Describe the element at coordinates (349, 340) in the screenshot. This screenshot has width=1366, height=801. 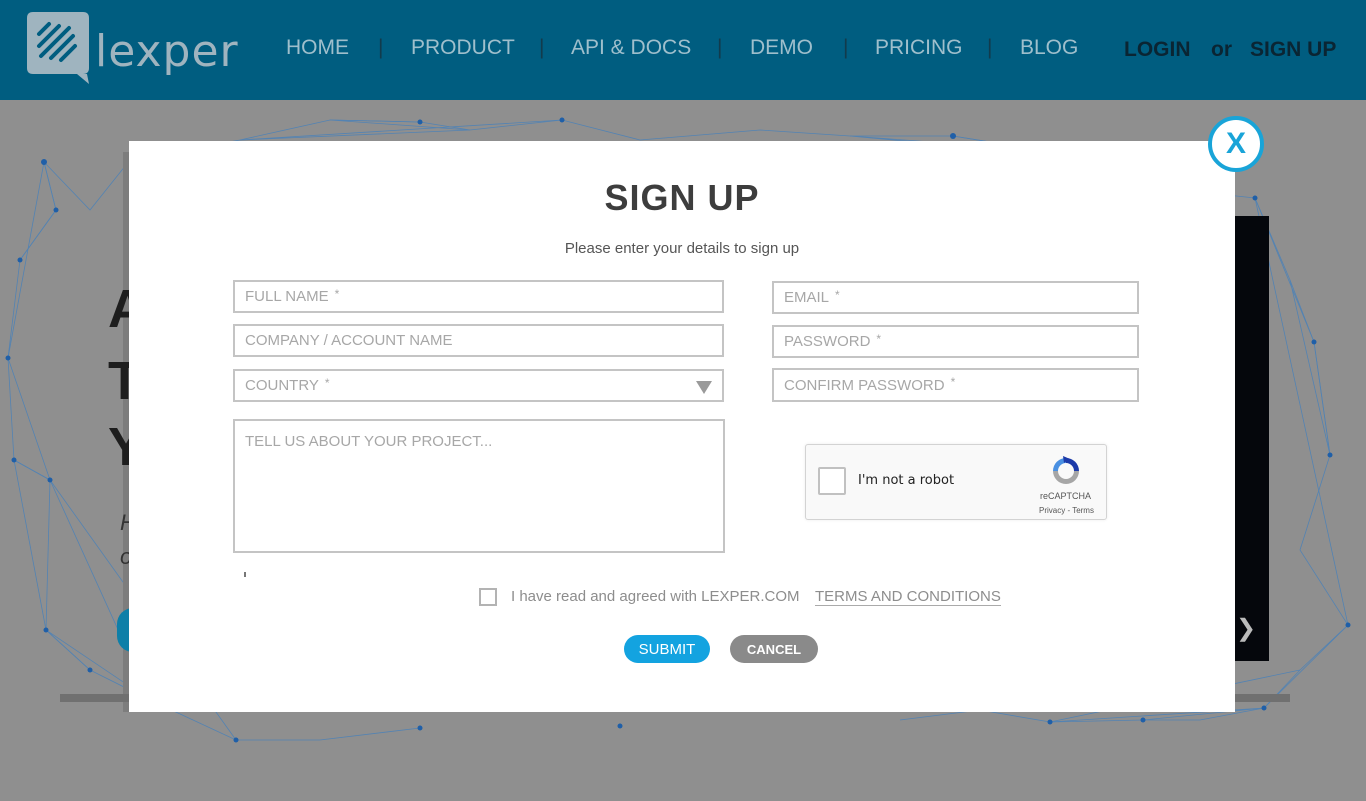
I see `company-placeholder: COMPANY / ACCOUNT NAME` at that location.